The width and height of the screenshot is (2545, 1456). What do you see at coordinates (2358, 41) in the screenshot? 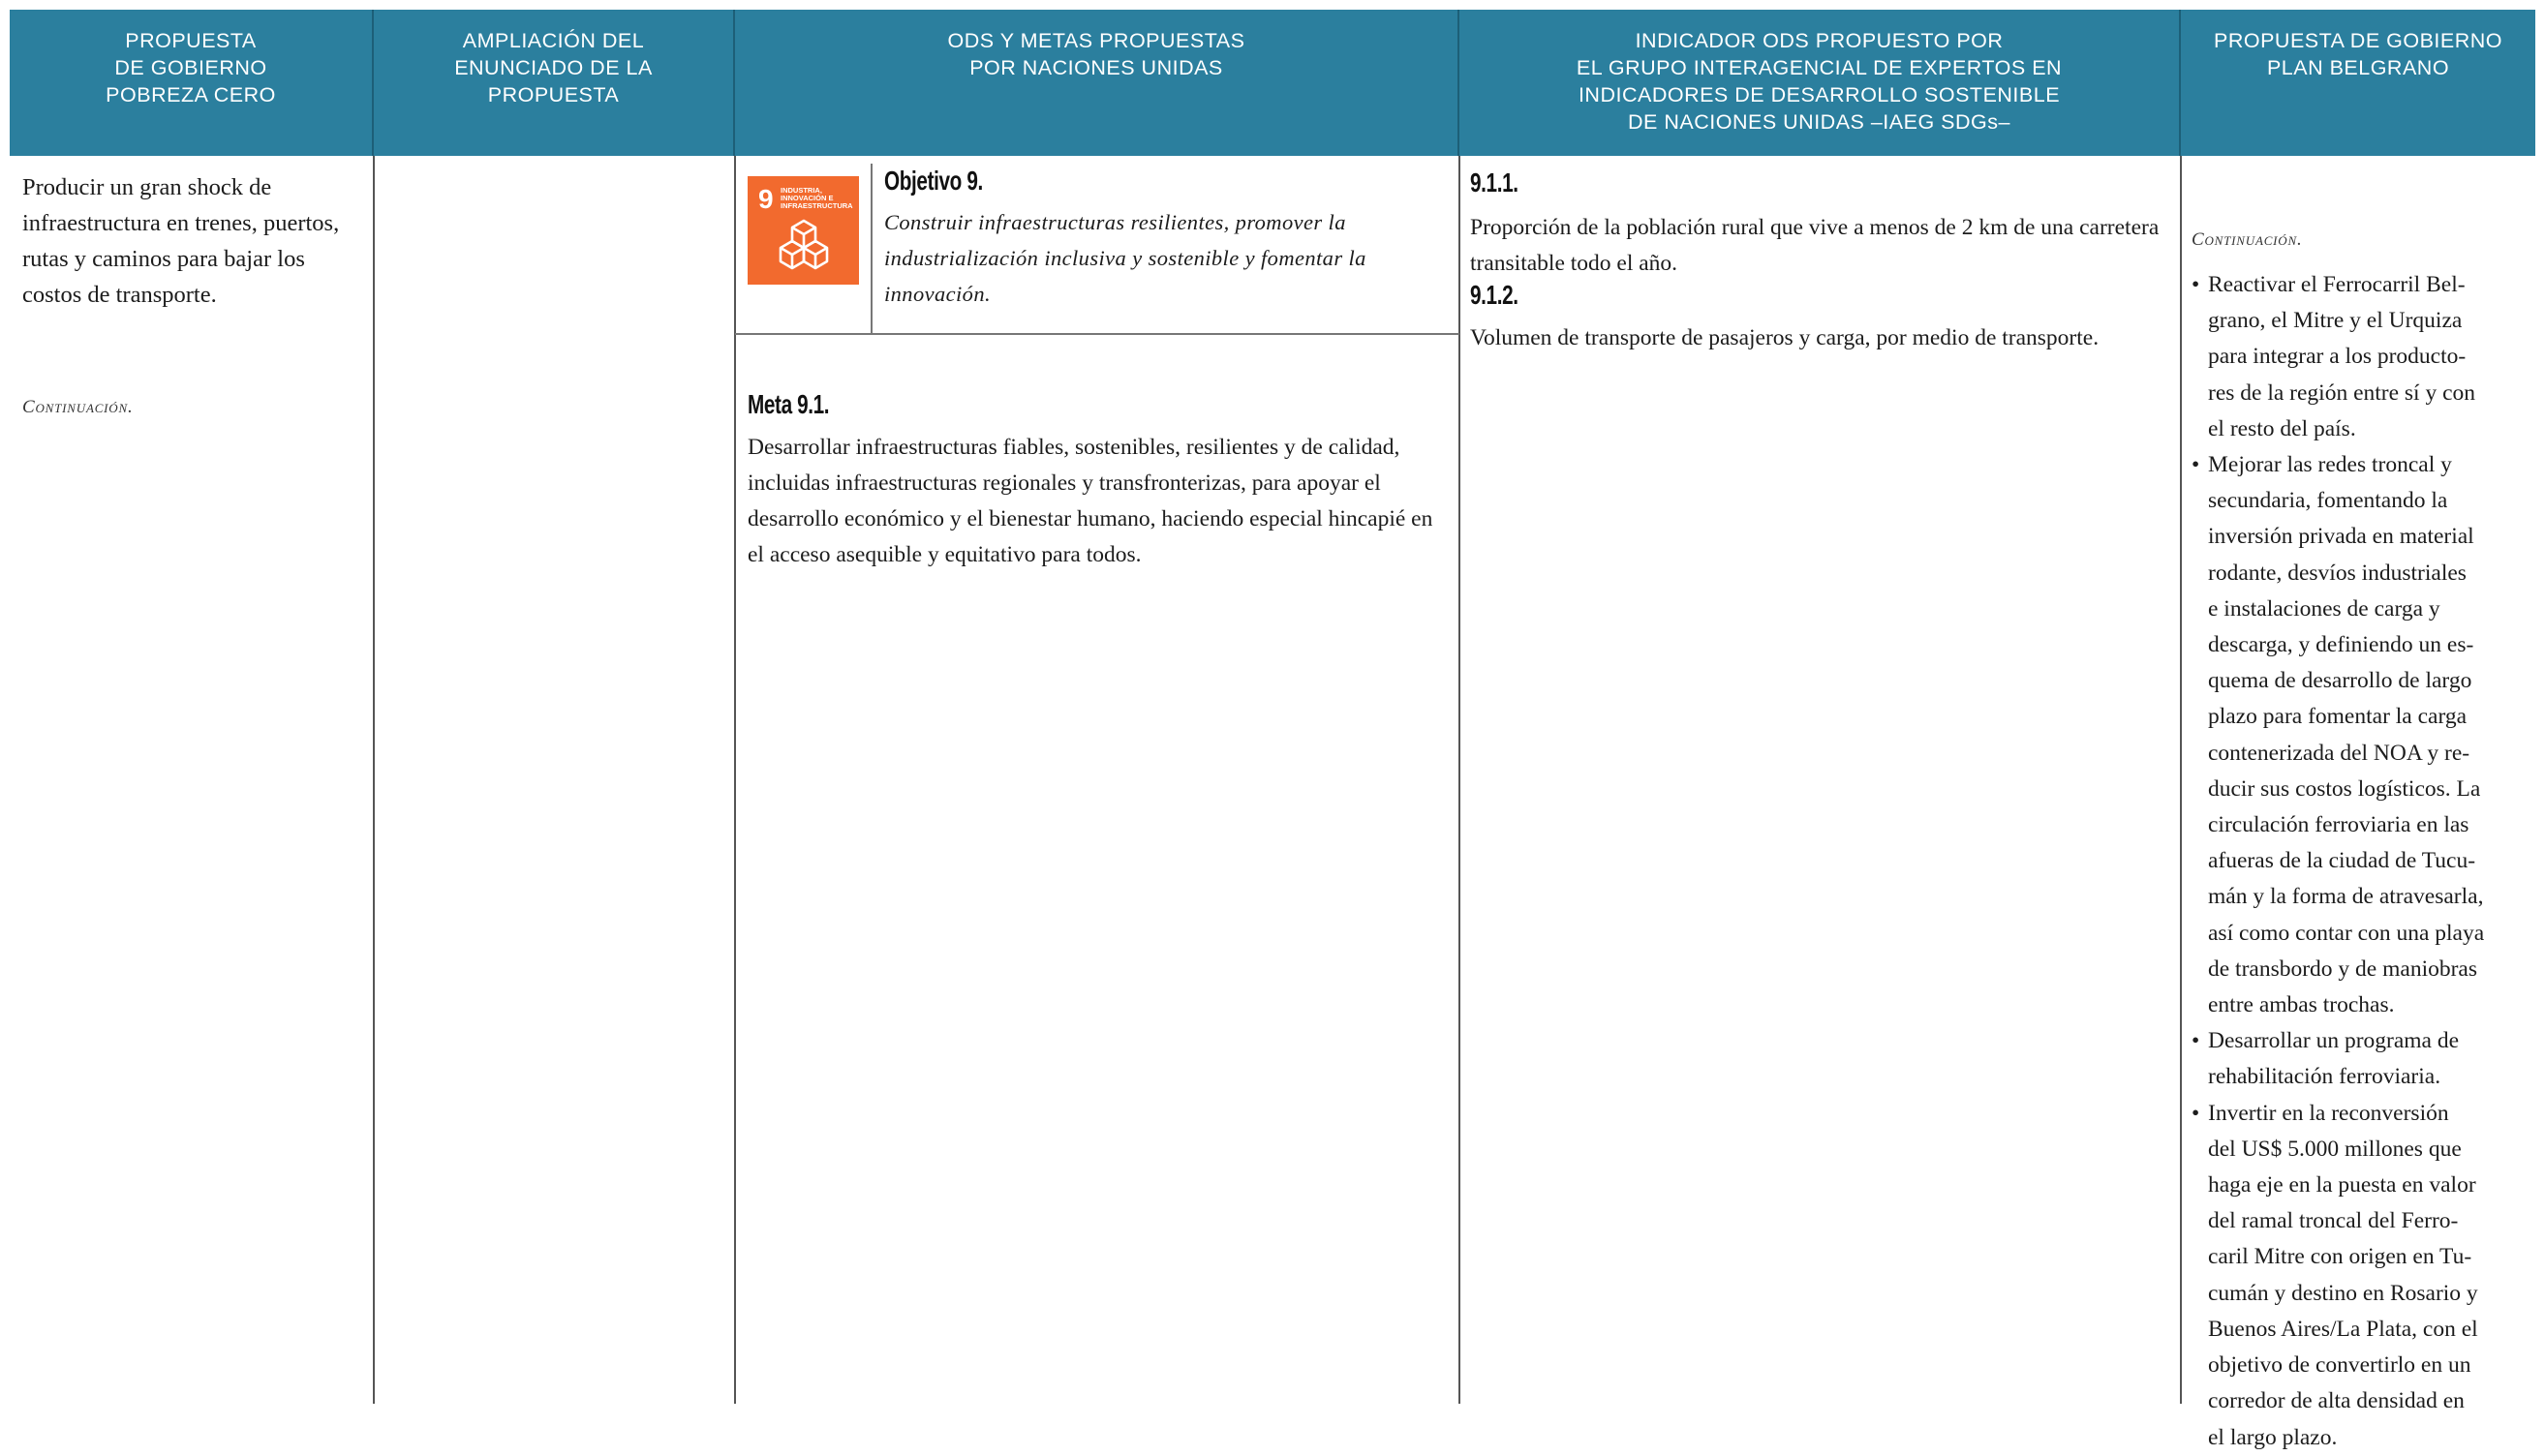
I see `header-line: PROPUESTA DE GOBIERNO` at bounding box center [2358, 41].